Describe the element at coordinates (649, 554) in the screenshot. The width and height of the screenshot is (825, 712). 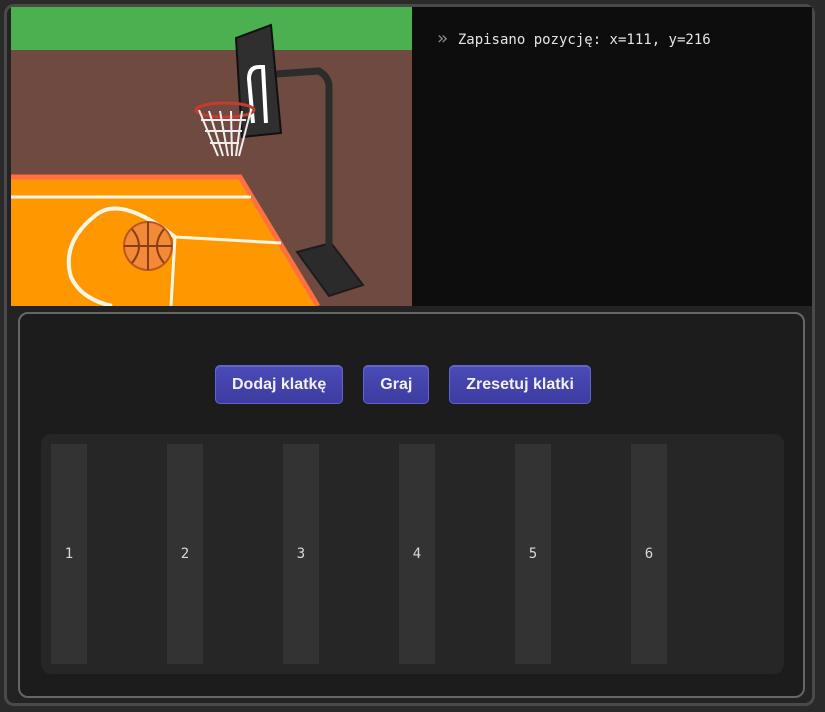
I see `frame-slot-6: 6` at that location.